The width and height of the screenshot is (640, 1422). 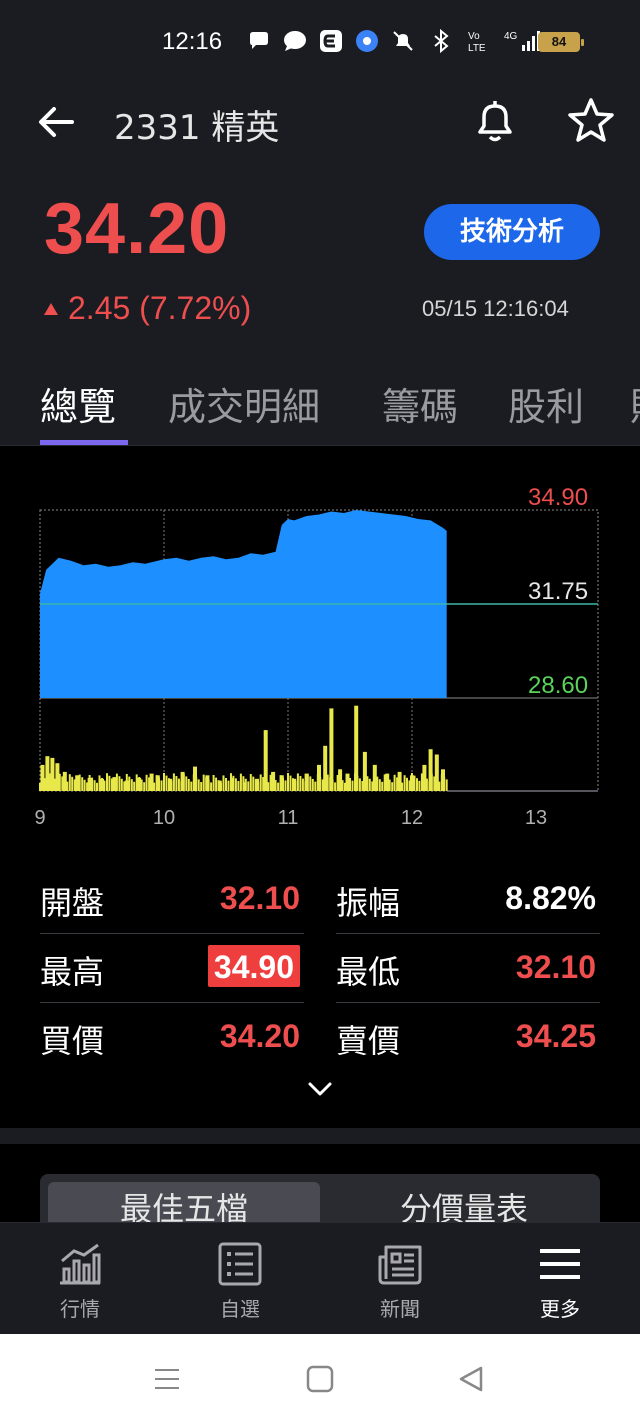 What do you see at coordinates (441, 41) in the screenshot?
I see `bluetooth-icon` at bounding box center [441, 41].